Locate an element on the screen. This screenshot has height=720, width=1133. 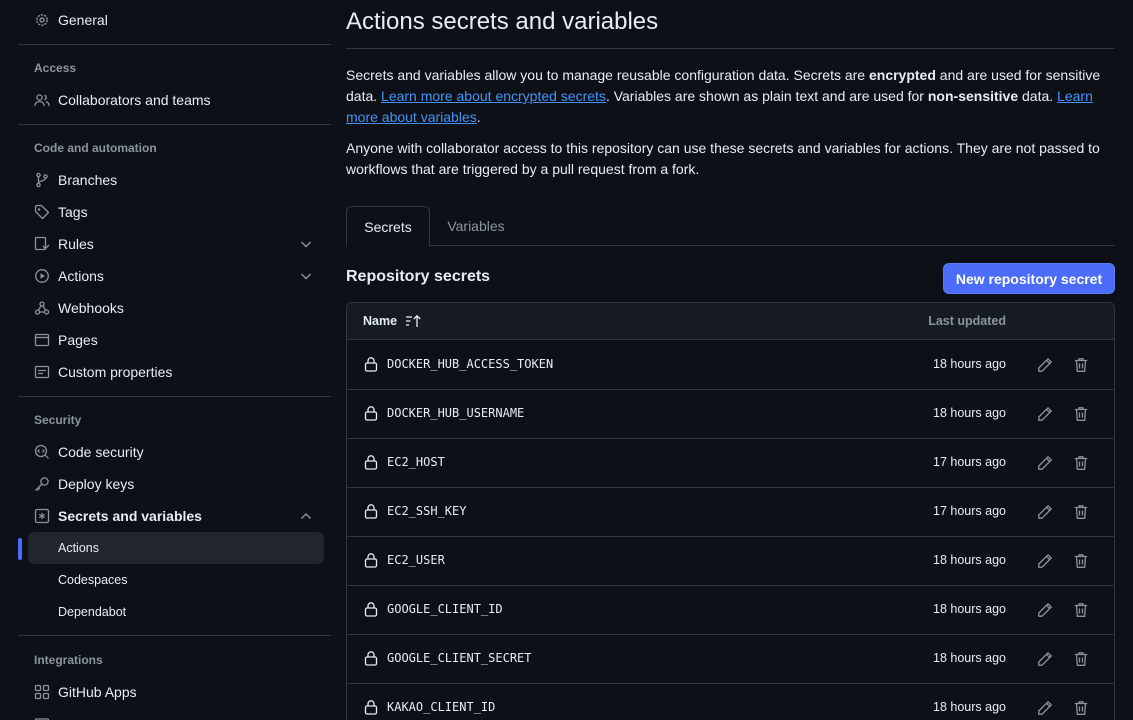
sidebar-item-actions: Actions is located at coordinates (171, 276).